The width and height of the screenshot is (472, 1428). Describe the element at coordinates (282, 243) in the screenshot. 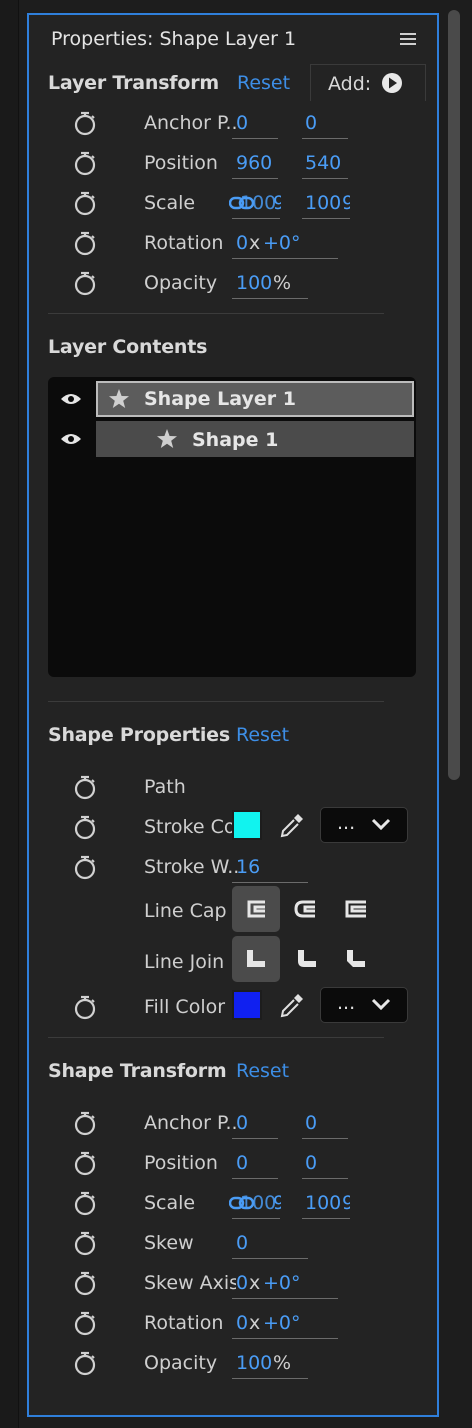

I see `layer-rotation-deg: +0°` at that location.